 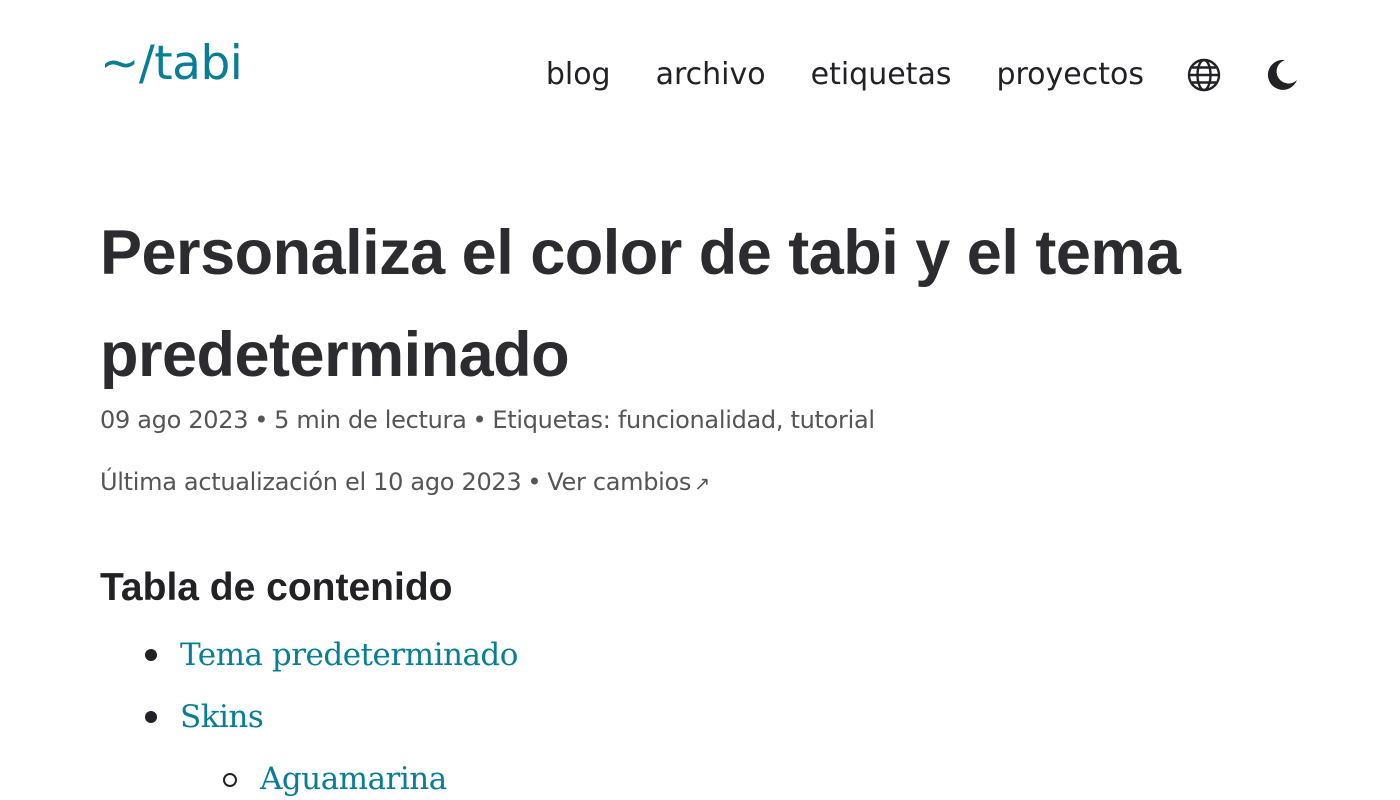 What do you see at coordinates (1282, 75) in the screenshot?
I see `moon-icon` at bounding box center [1282, 75].